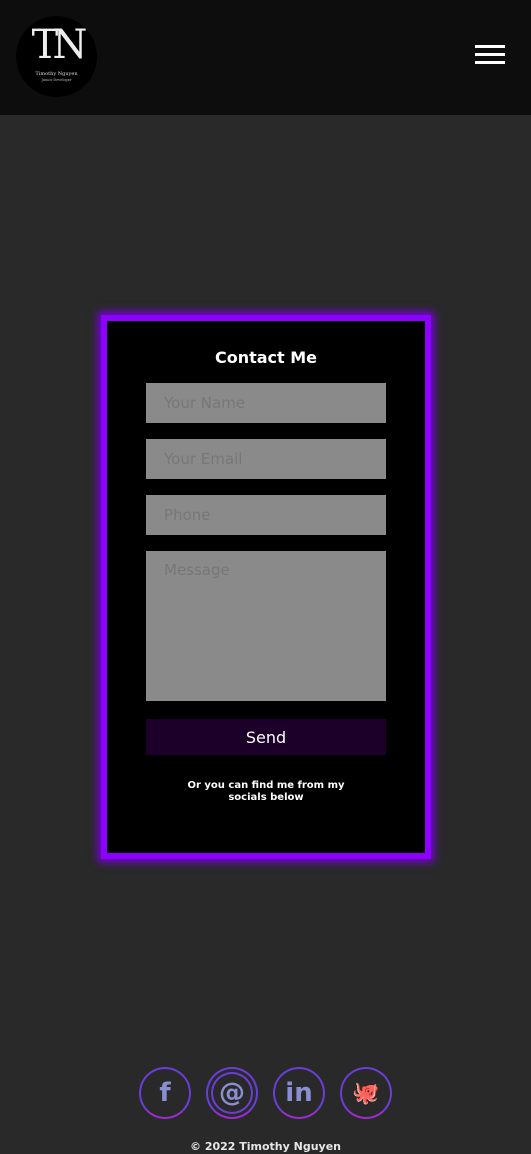 This screenshot has width=531, height=1154. I want to click on logo-subtitle: Junior Developer, so click(56, 80).